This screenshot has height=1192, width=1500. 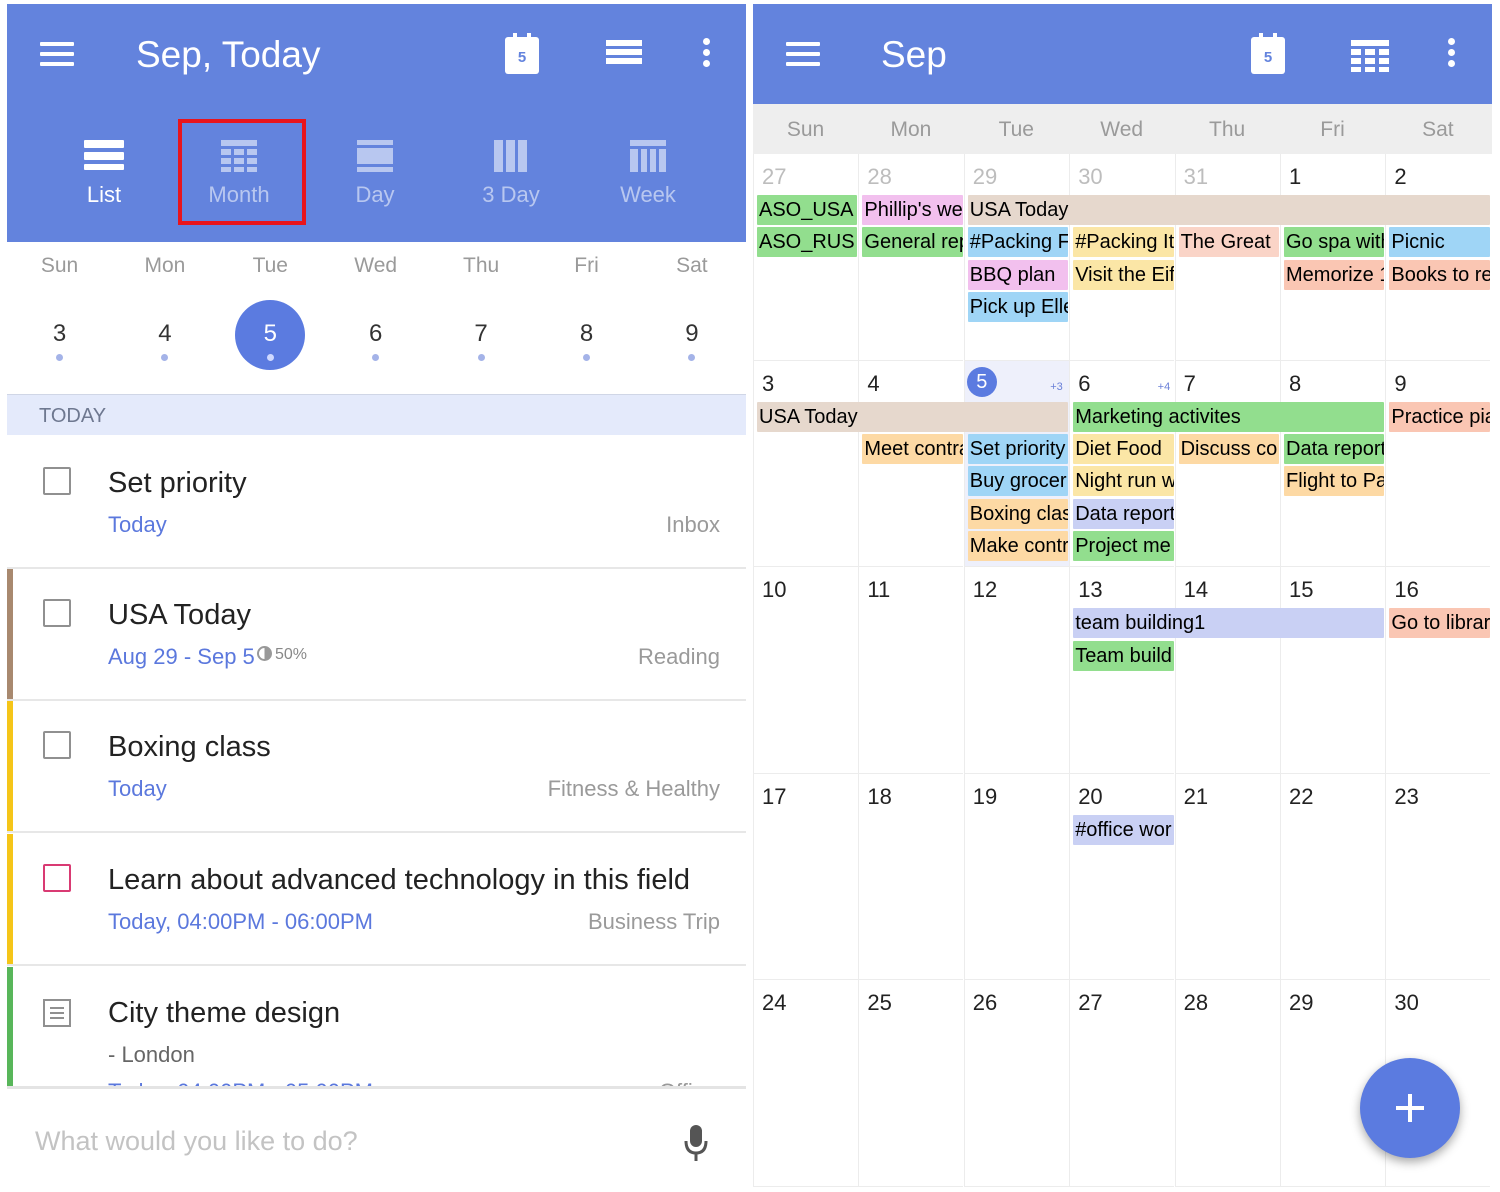 I want to click on day-cell: 30, so click(x=1122, y=257).